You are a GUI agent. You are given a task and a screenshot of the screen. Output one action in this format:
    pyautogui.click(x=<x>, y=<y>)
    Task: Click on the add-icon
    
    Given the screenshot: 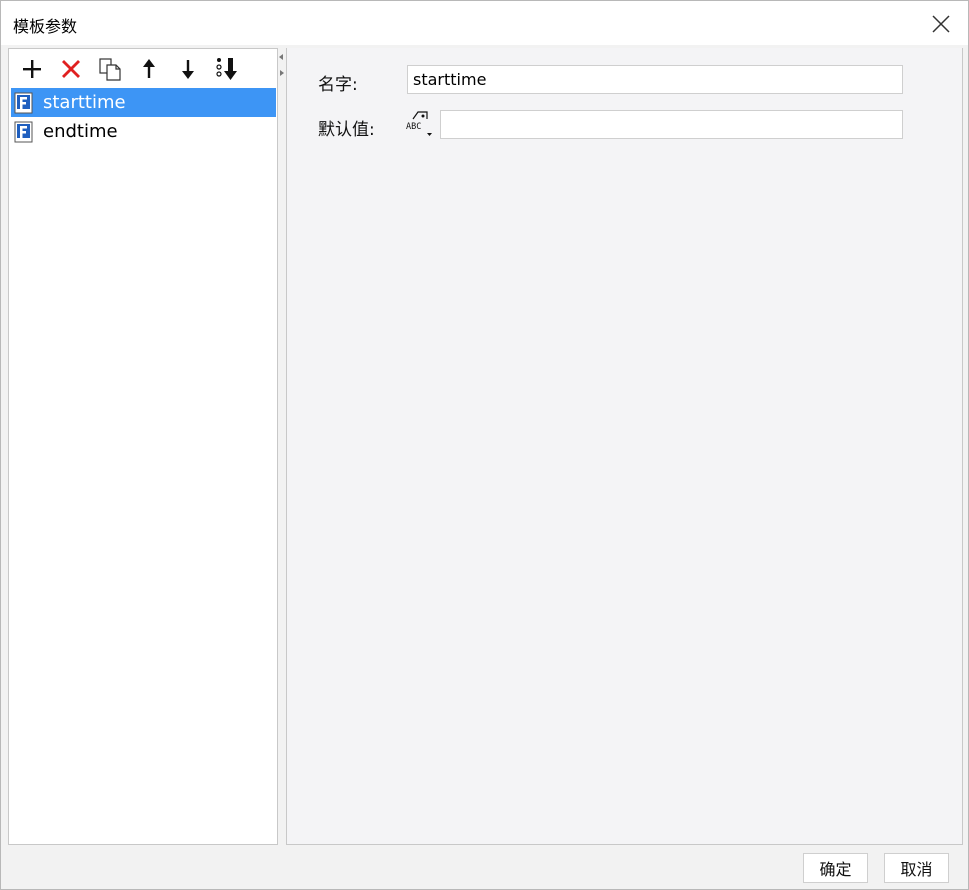 What is the action you would take?
    pyautogui.click(x=32, y=69)
    